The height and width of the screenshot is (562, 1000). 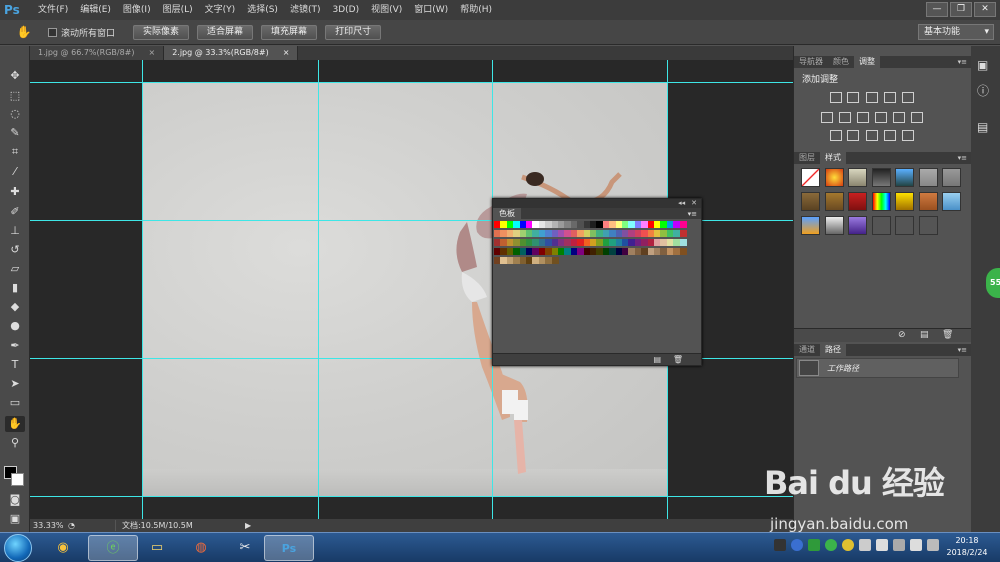 I want to click on menu-item: 滤镜(T), so click(x=305, y=10).